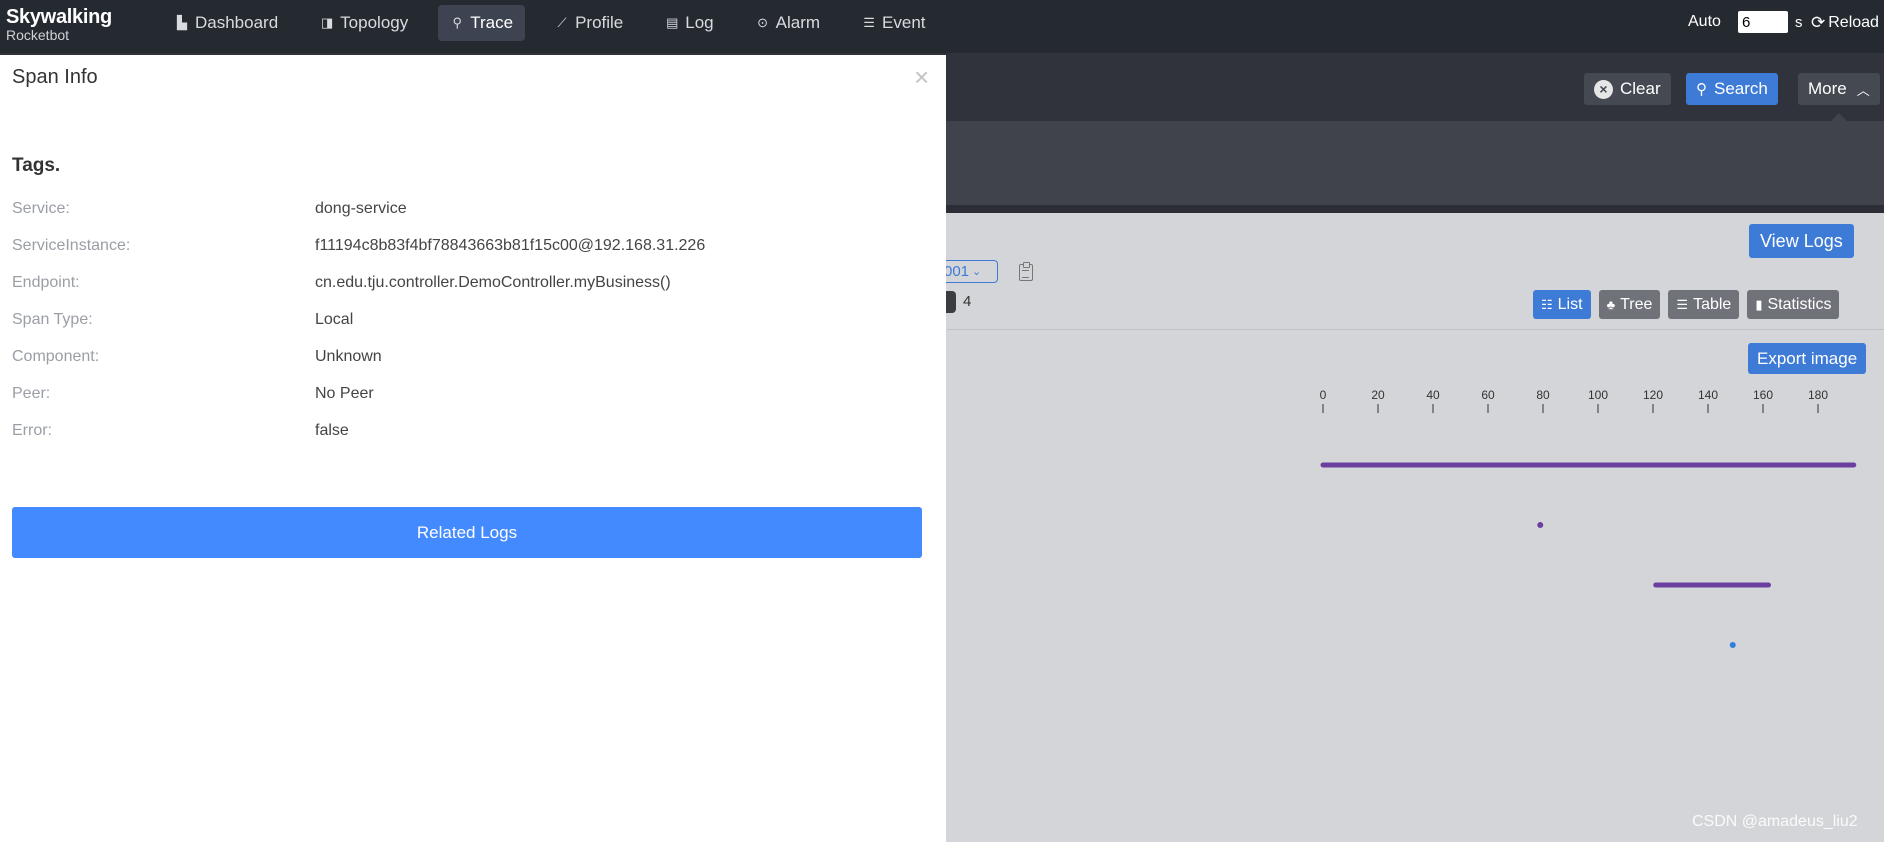  I want to click on tree-icon: ♣, so click(1611, 304).